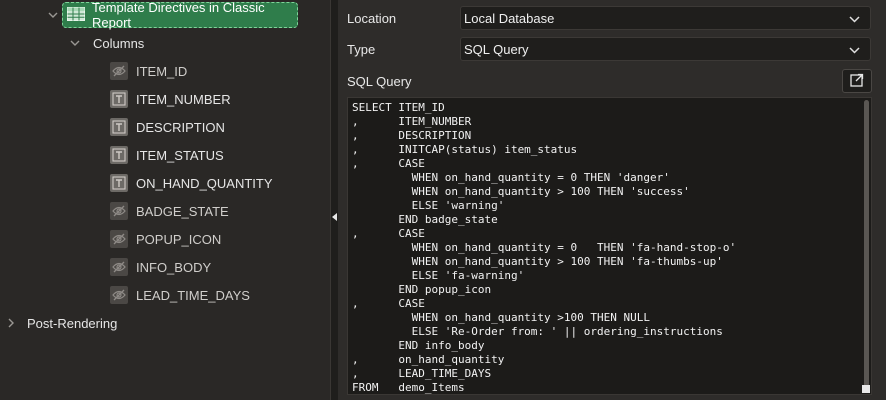 The image size is (886, 400). I want to click on resize-handle-icon, so click(866, 389).